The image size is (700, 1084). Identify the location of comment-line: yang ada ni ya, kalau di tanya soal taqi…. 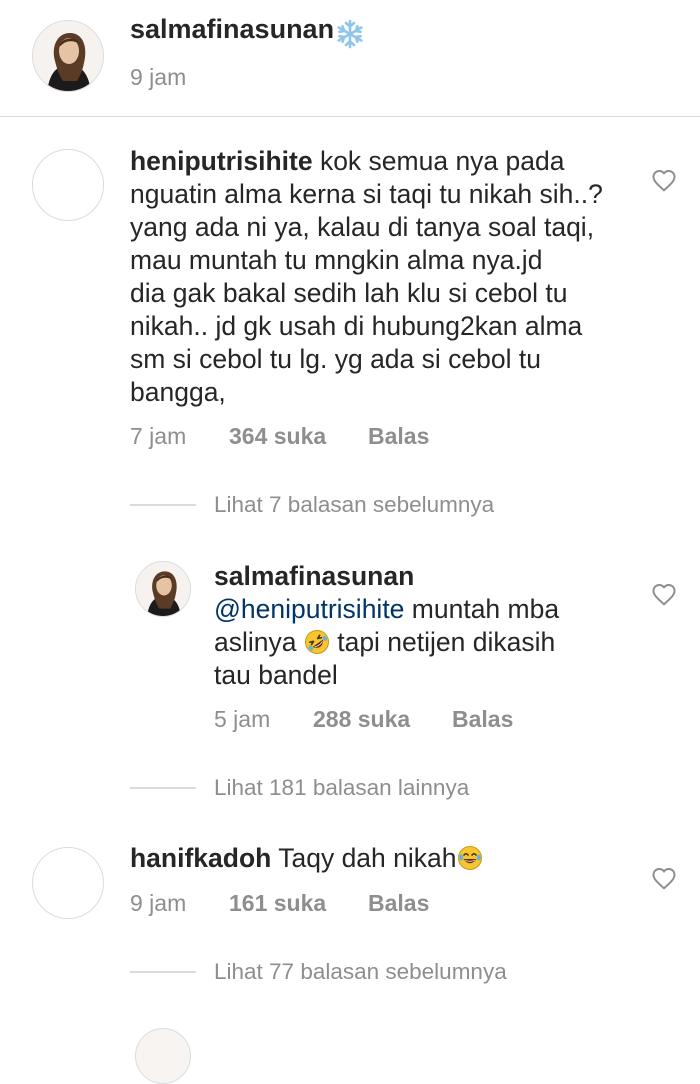
(362, 227).